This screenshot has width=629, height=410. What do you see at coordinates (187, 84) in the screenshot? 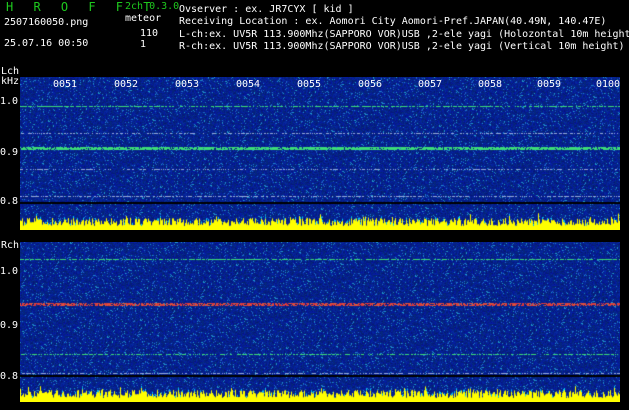
I see `time-label: 0053` at bounding box center [187, 84].